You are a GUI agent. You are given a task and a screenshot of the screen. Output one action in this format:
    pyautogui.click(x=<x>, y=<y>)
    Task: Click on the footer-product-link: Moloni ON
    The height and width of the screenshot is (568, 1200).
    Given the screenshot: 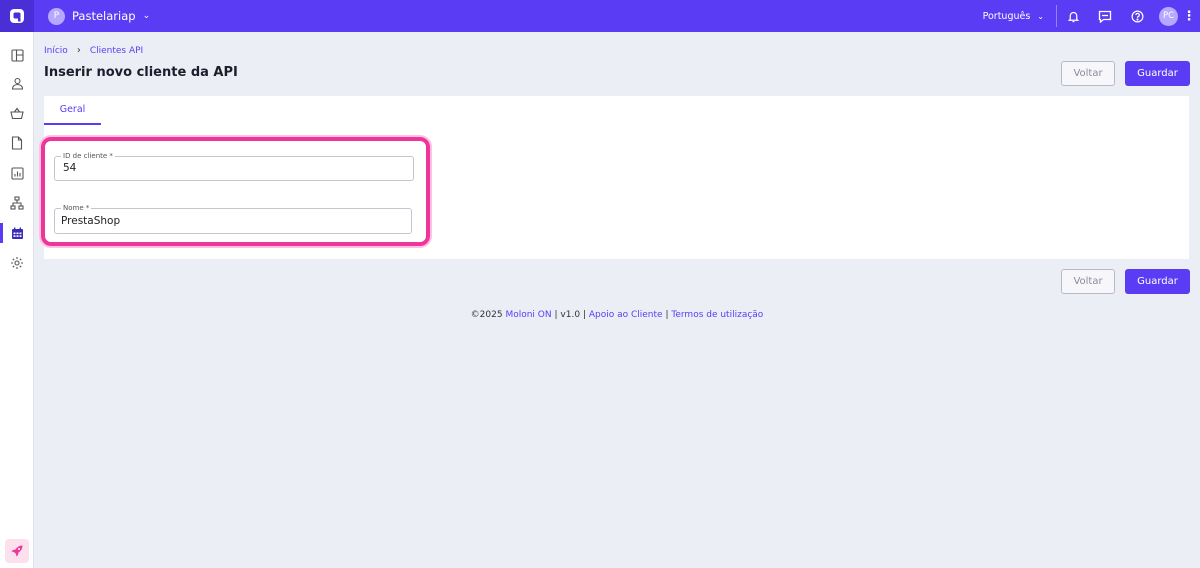 What is the action you would take?
    pyautogui.click(x=528, y=315)
    